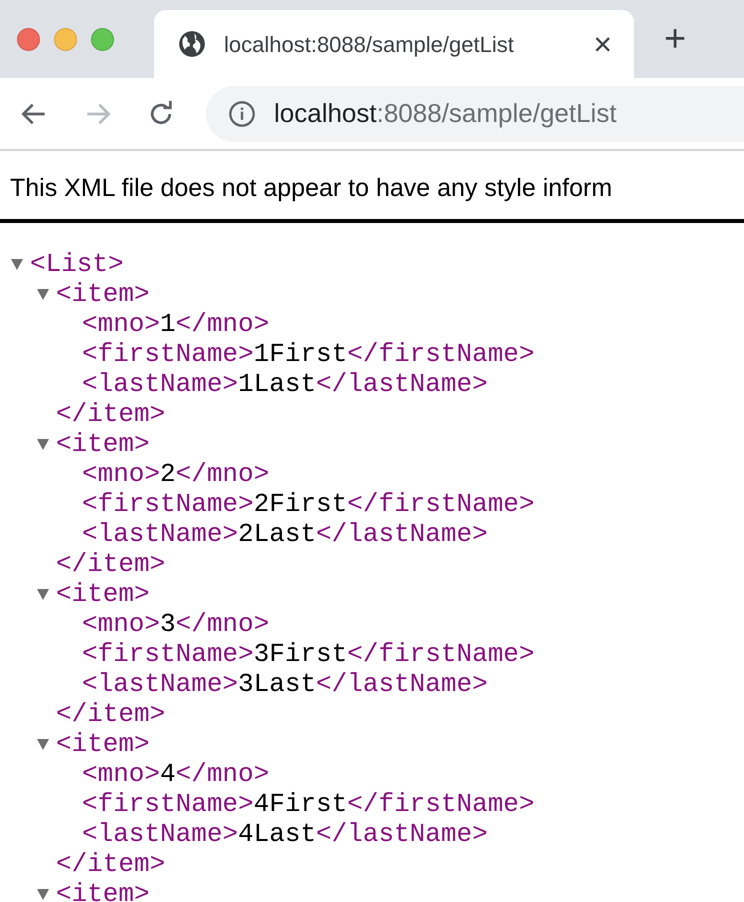 The height and width of the screenshot is (902, 744). I want to click on globe-icon, so click(192, 44).